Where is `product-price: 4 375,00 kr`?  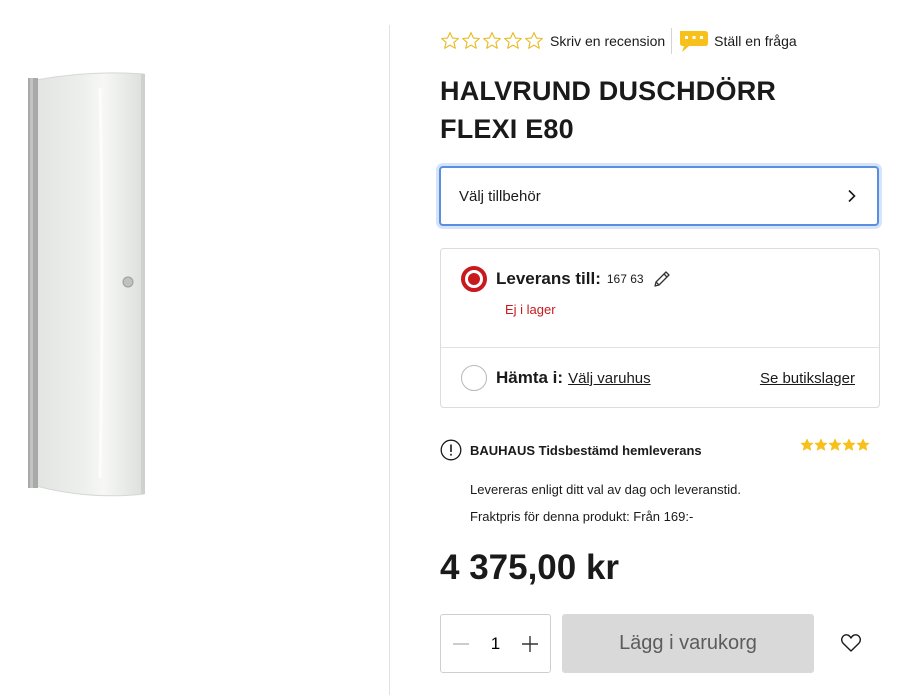
product-price: 4 375,00 kr is located at coordinates (530, 567).